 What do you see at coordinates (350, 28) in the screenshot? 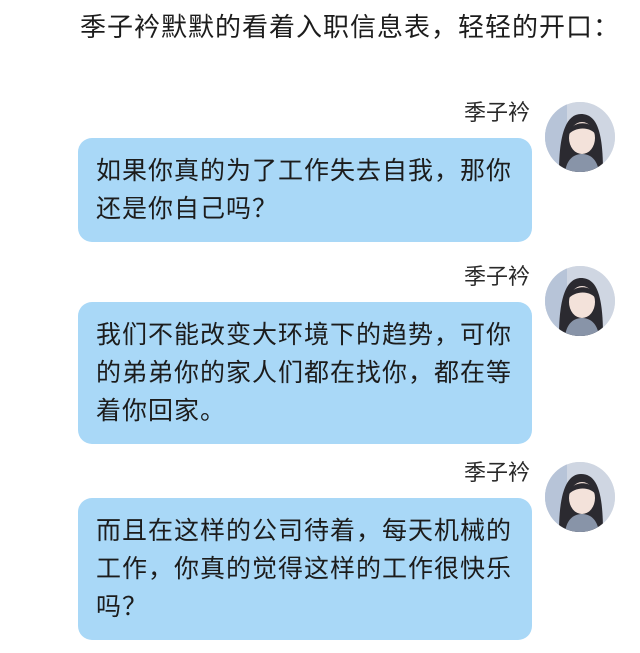
I see `narration-text: 季子衿默默的看着入职信息表，轻轻的开口：` at bounding box center [350, 28].